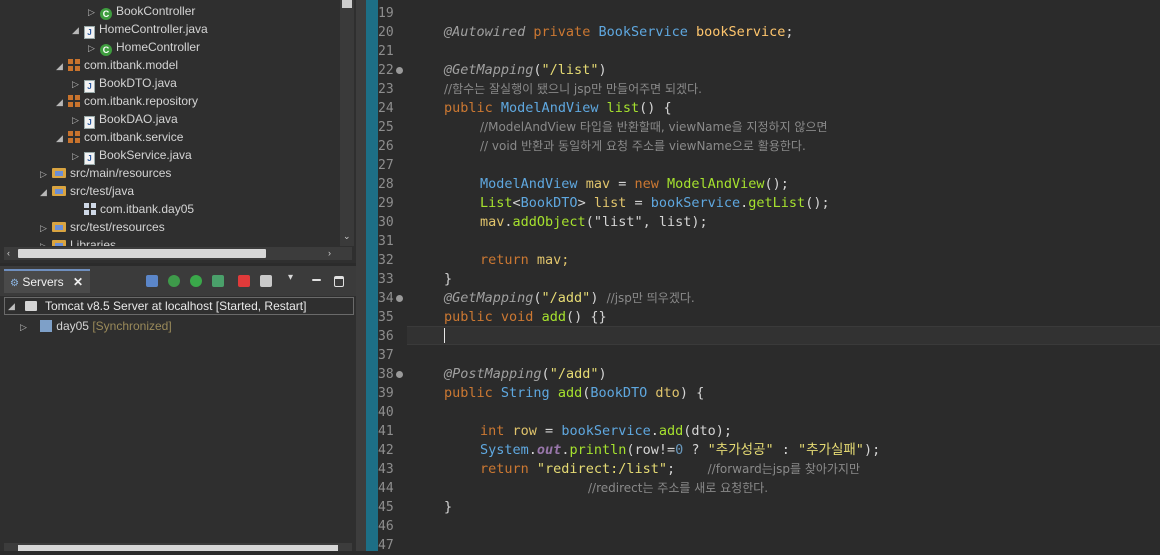 The height and width of the screenshot is (555, 1160). I want to click on line-number: 31, so click(386, 241).